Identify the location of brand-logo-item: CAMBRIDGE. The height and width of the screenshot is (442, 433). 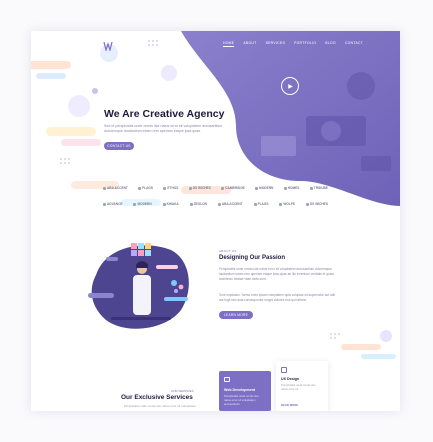
(233, 188).